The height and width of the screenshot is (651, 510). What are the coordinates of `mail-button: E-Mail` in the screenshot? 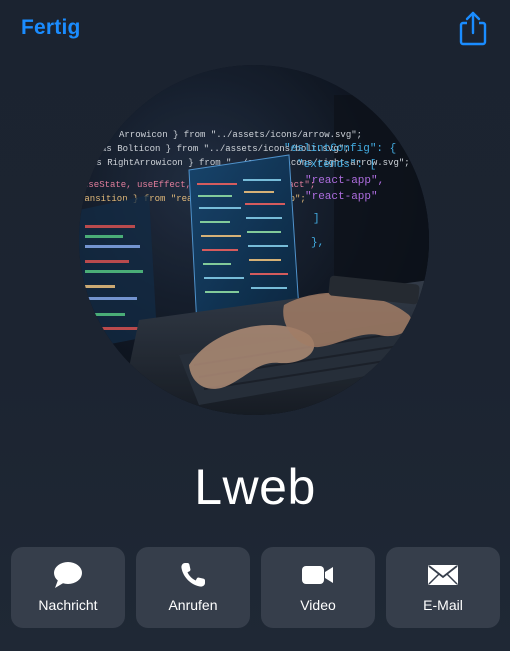 It's located at (443, 587).